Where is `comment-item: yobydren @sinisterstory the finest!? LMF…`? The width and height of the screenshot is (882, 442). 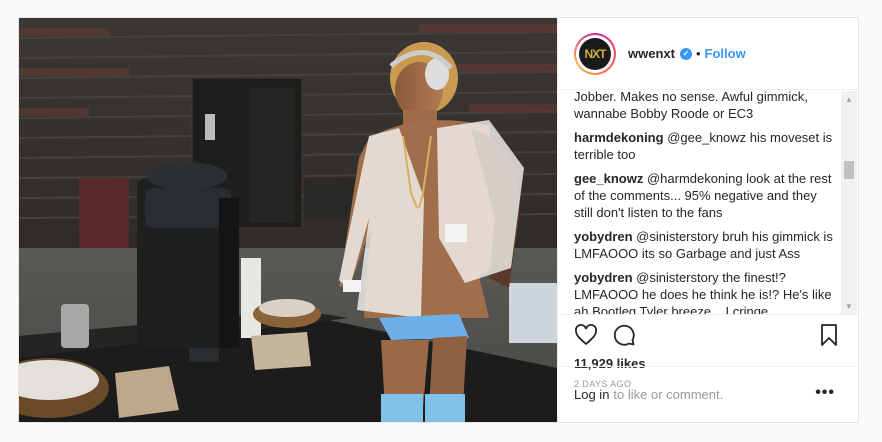 comment-item: yobydren @sinisterstory the finest!? LMF… is located at coordinates (704, 291).